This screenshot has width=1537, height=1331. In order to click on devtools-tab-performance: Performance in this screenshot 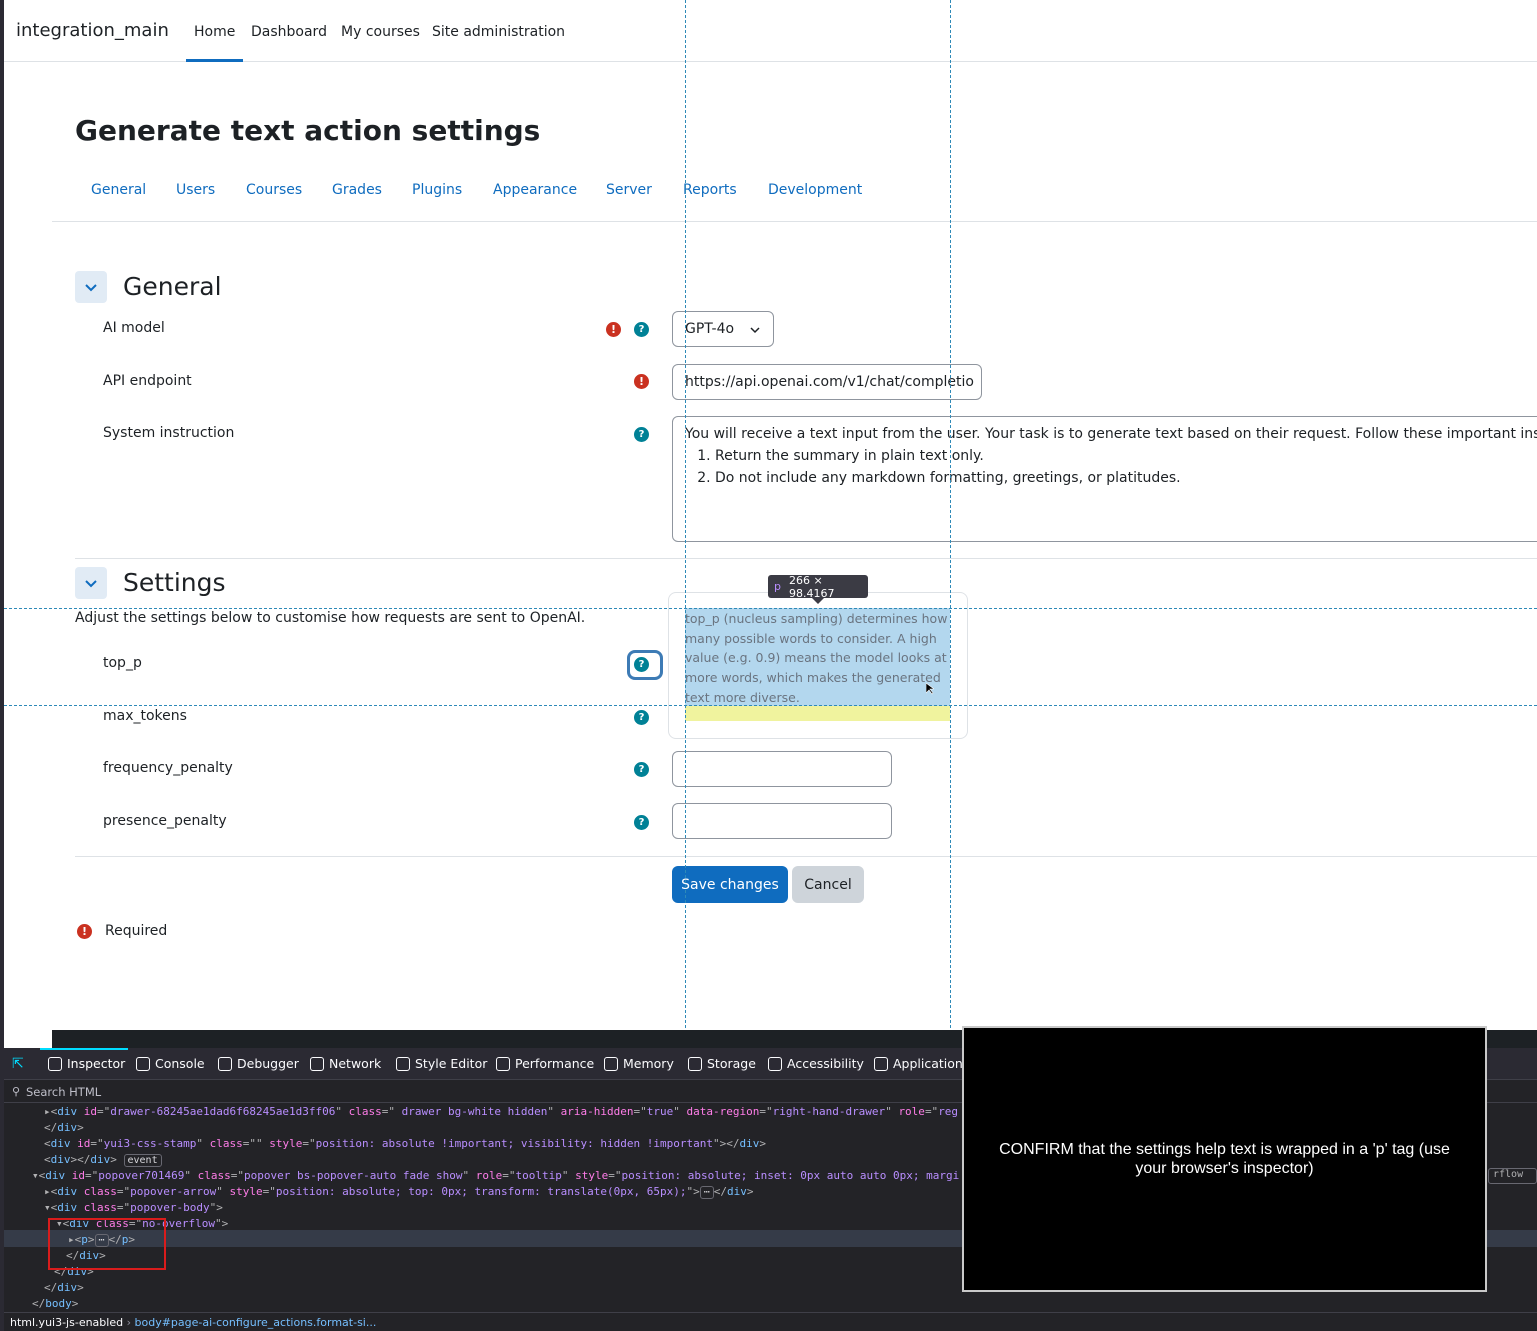, I will do `click(545, 1063)`.